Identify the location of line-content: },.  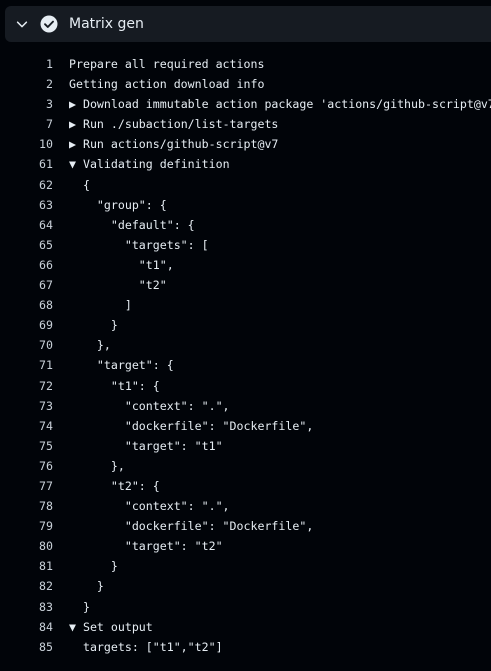
(97, 466).